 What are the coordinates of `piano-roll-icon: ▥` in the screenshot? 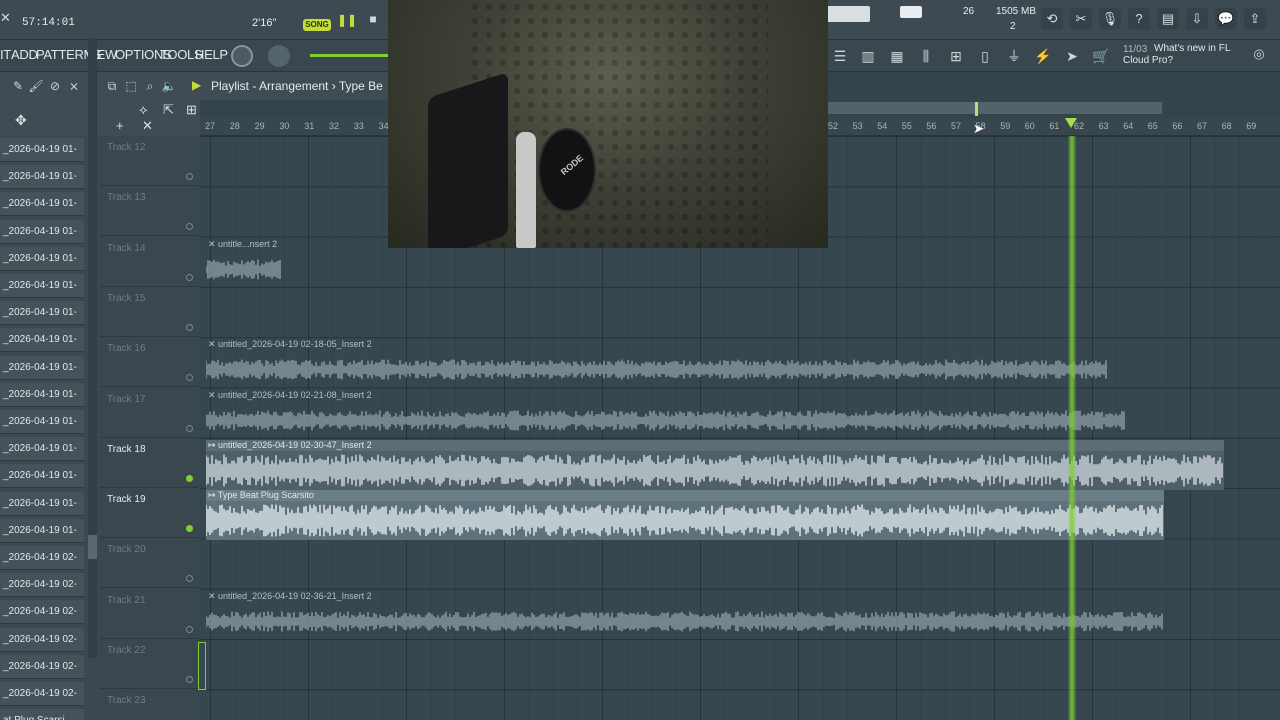 It's located at (868, 56).